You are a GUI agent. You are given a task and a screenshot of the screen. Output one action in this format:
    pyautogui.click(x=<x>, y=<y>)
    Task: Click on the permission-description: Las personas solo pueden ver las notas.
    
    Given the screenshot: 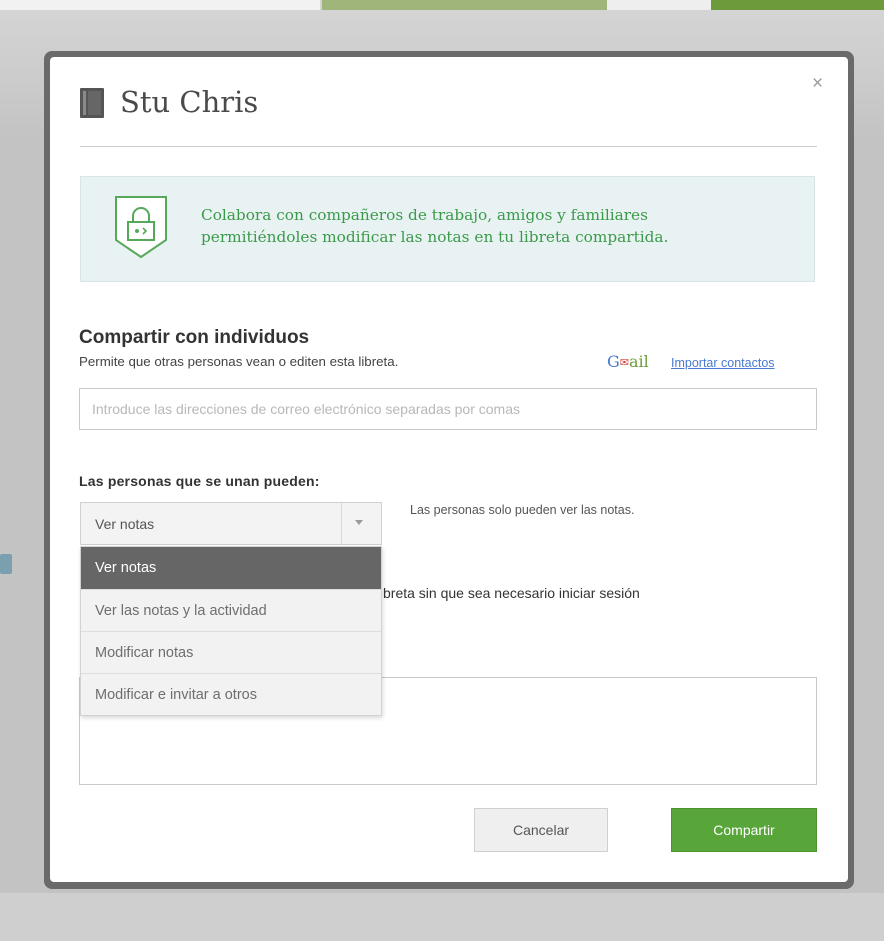 What is the action you would take?
    pyautogui.click(x=522, y=510)
    